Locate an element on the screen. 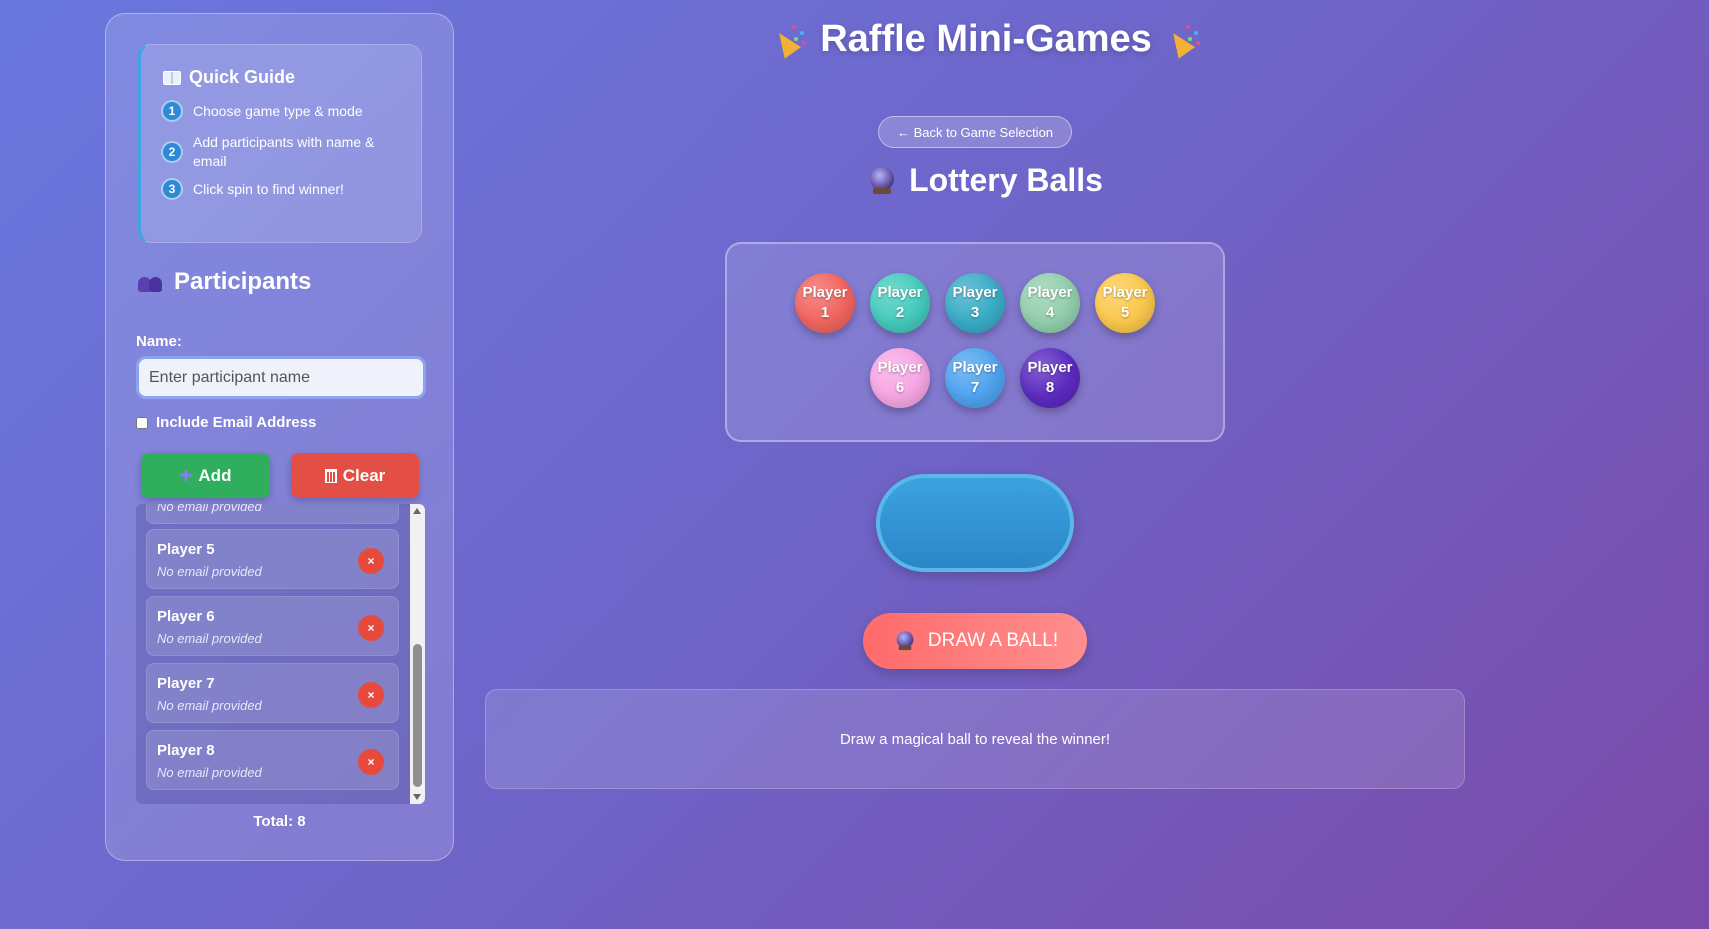 This screenshot has height=929, width=1709. step-text: Click spin to find winner! is located at coordinates (268, 188).